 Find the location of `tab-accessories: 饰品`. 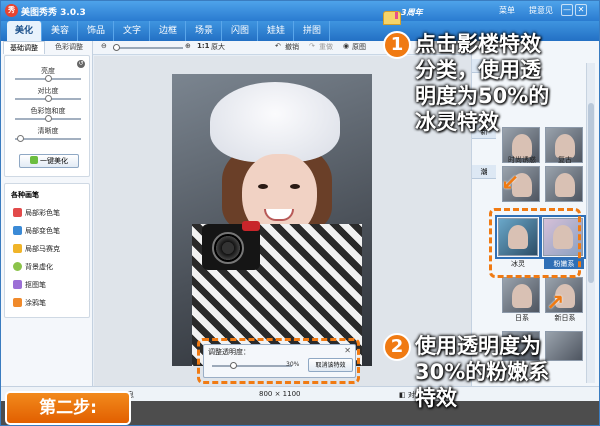

tab-accessories: 饰品 is located at coordinates (96, 31).